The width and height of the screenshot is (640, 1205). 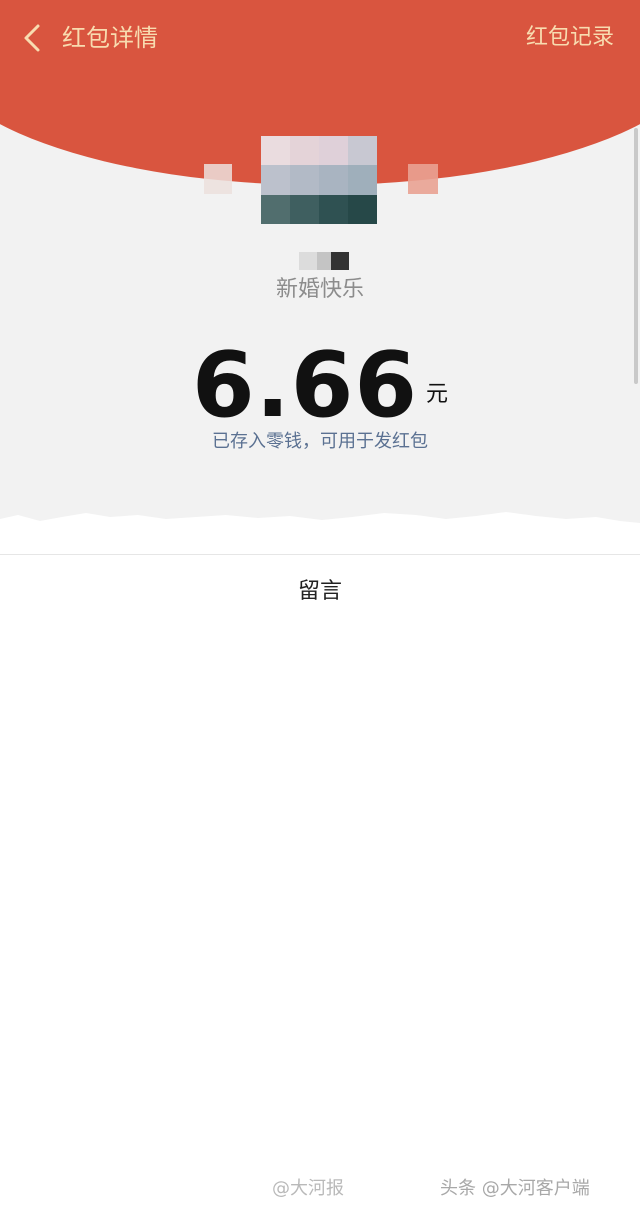 I want to click on sender-name-pixelated, so click(x=324, y=261).